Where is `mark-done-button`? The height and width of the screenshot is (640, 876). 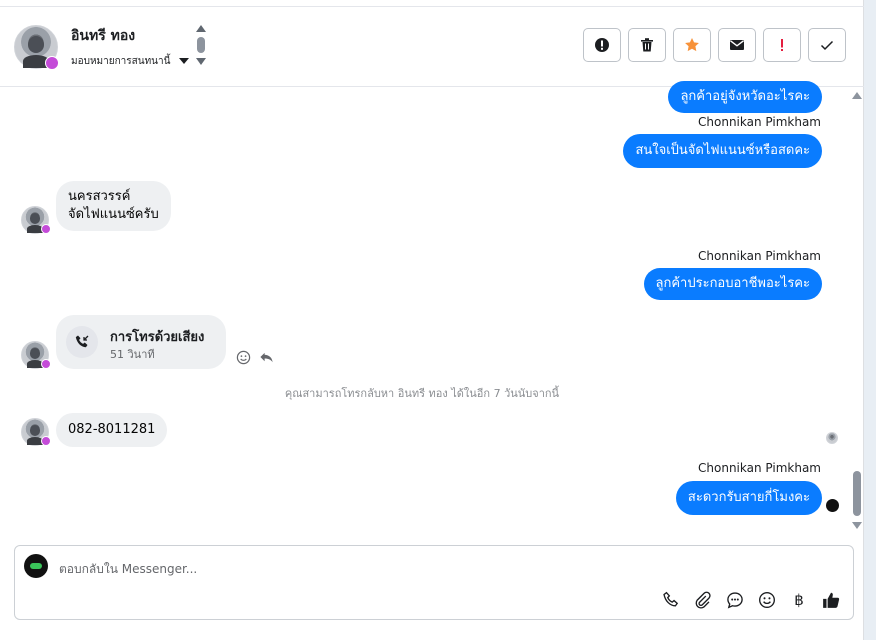 mark-done-button is located at coordinates (827, 45).